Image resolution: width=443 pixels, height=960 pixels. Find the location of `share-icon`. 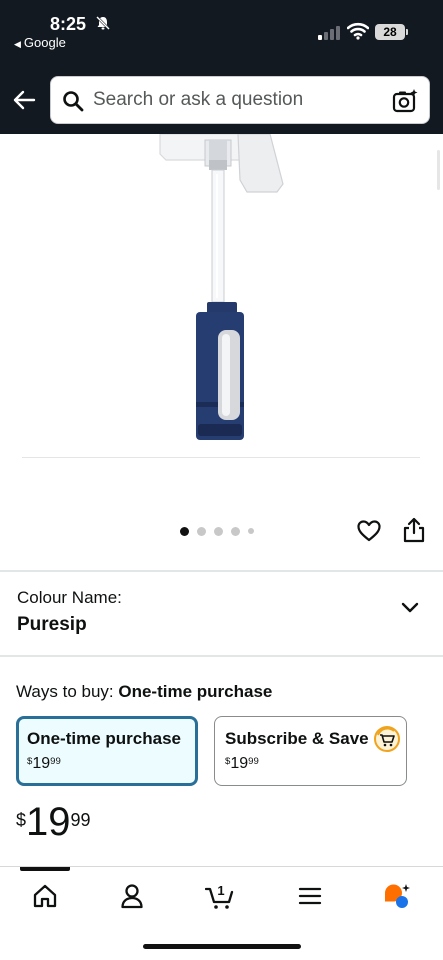

share-icon is located at coordinates (414, 530).